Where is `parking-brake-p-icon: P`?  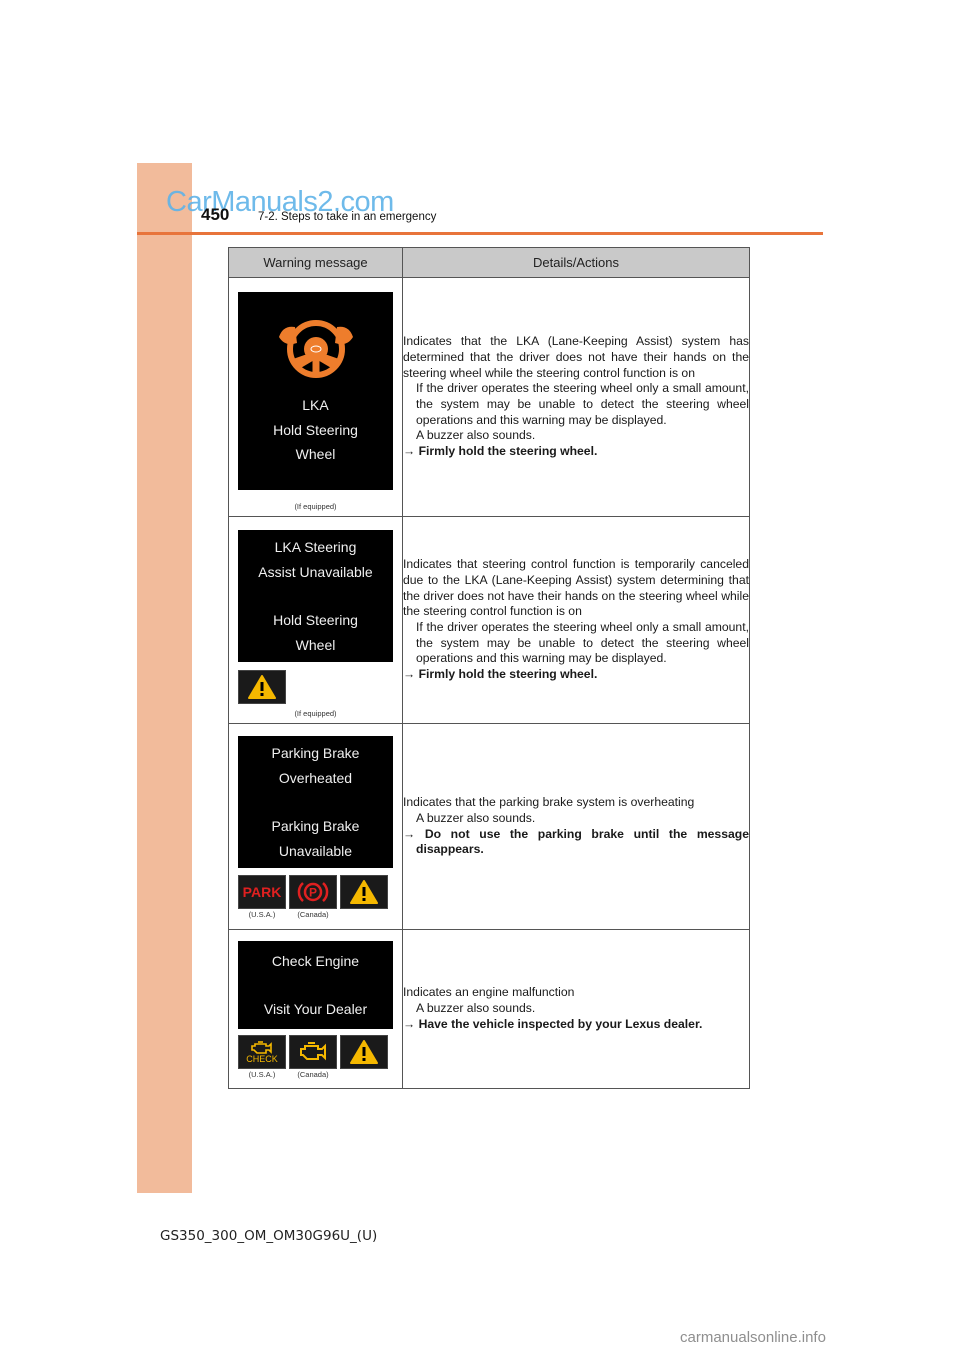 parking-brake-p-icon: P is located at coordinates (313, 892).